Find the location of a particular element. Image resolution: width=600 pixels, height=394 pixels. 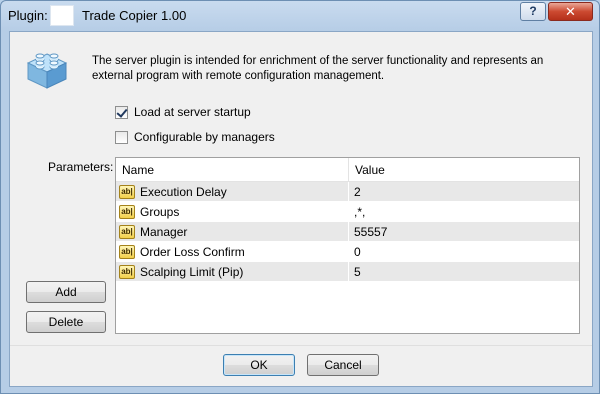

column-header-value: Value is located at coordinates (464, 169).